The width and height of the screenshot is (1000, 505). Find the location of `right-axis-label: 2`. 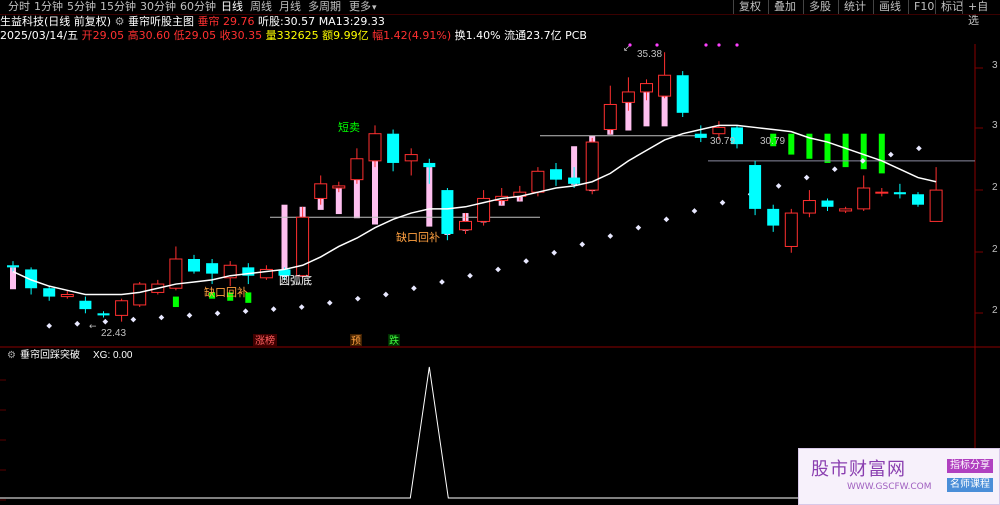

right-axis-label: 2 is located at coordinates (995, 249).